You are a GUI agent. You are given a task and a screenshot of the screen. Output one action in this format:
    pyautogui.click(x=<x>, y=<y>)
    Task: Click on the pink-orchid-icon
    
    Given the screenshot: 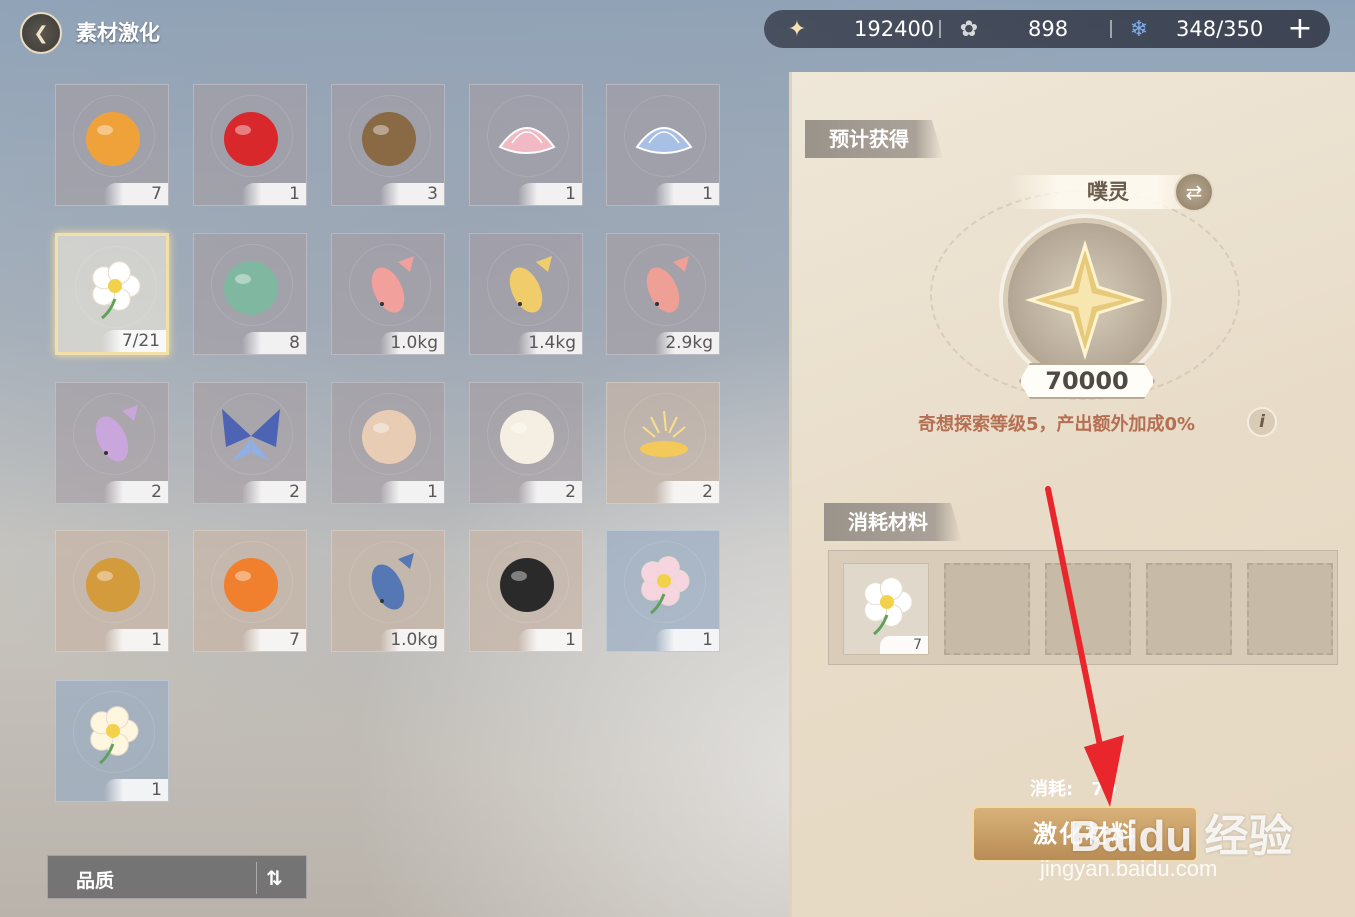 What is the action you would take?
    pyautogui.click(x=664, y=584)
    